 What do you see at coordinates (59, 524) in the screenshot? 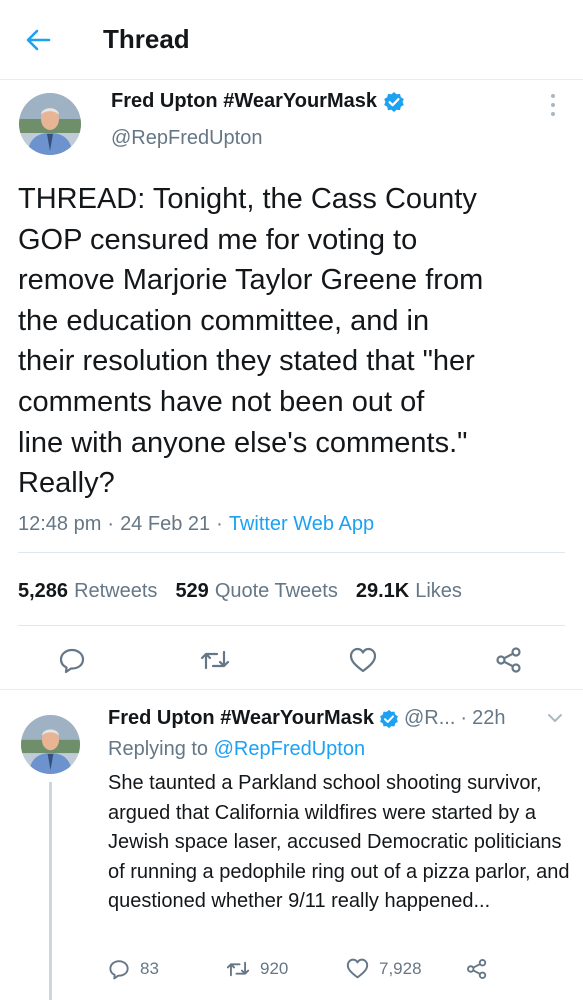
I see `tweet-time: 12:48 pm` at bounding box center [59, 524].